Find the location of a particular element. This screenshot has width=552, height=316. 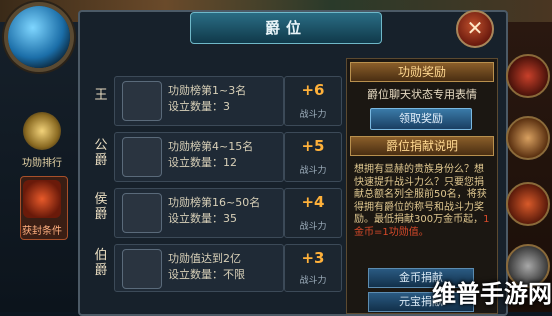

menu-item-conditions: 获封条件 is located at coordinates (42, 212).